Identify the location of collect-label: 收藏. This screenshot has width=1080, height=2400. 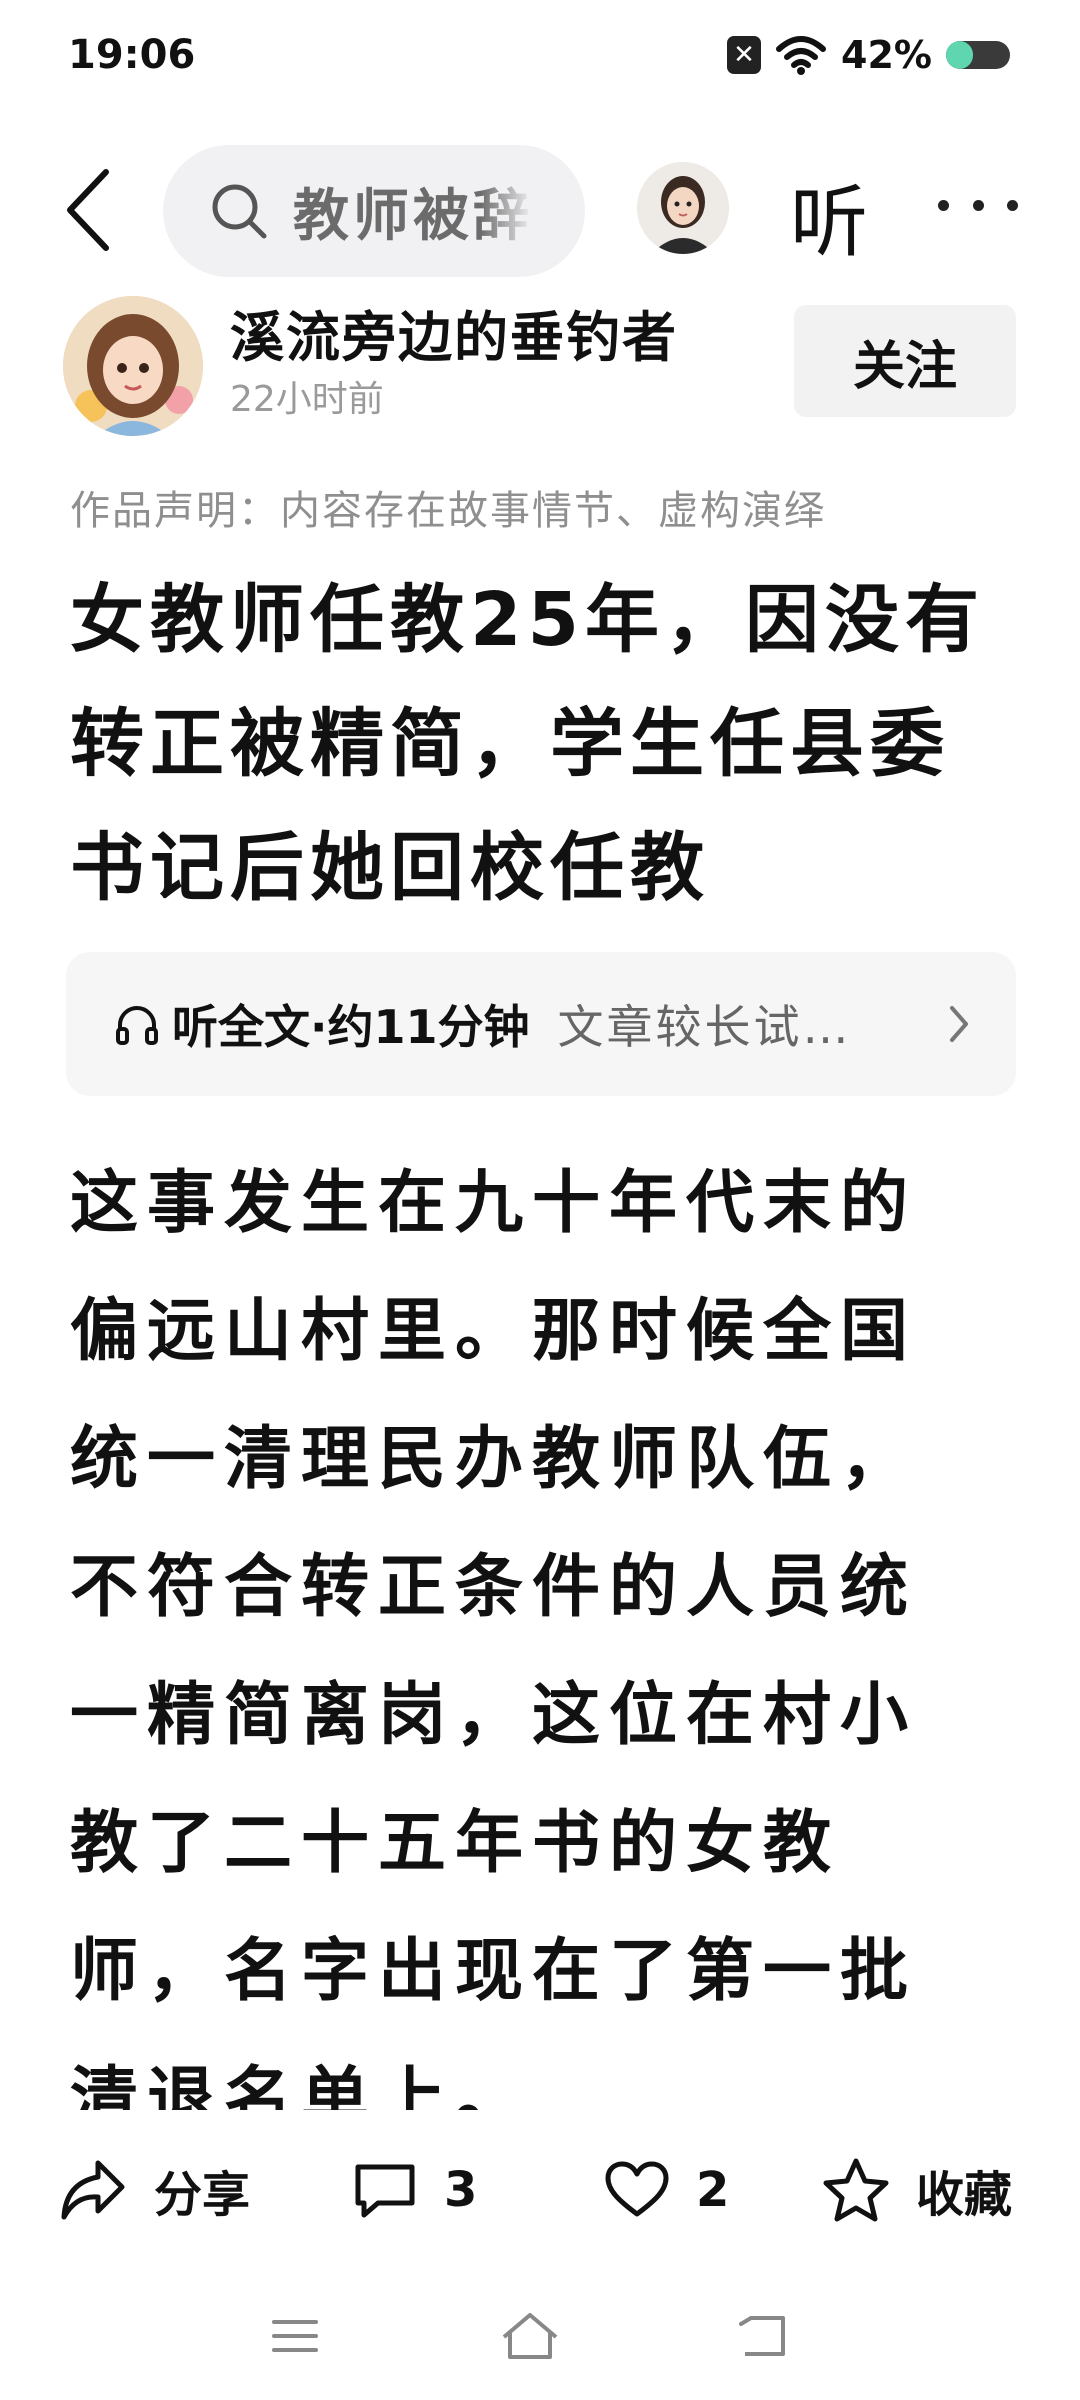
(964, 2195).